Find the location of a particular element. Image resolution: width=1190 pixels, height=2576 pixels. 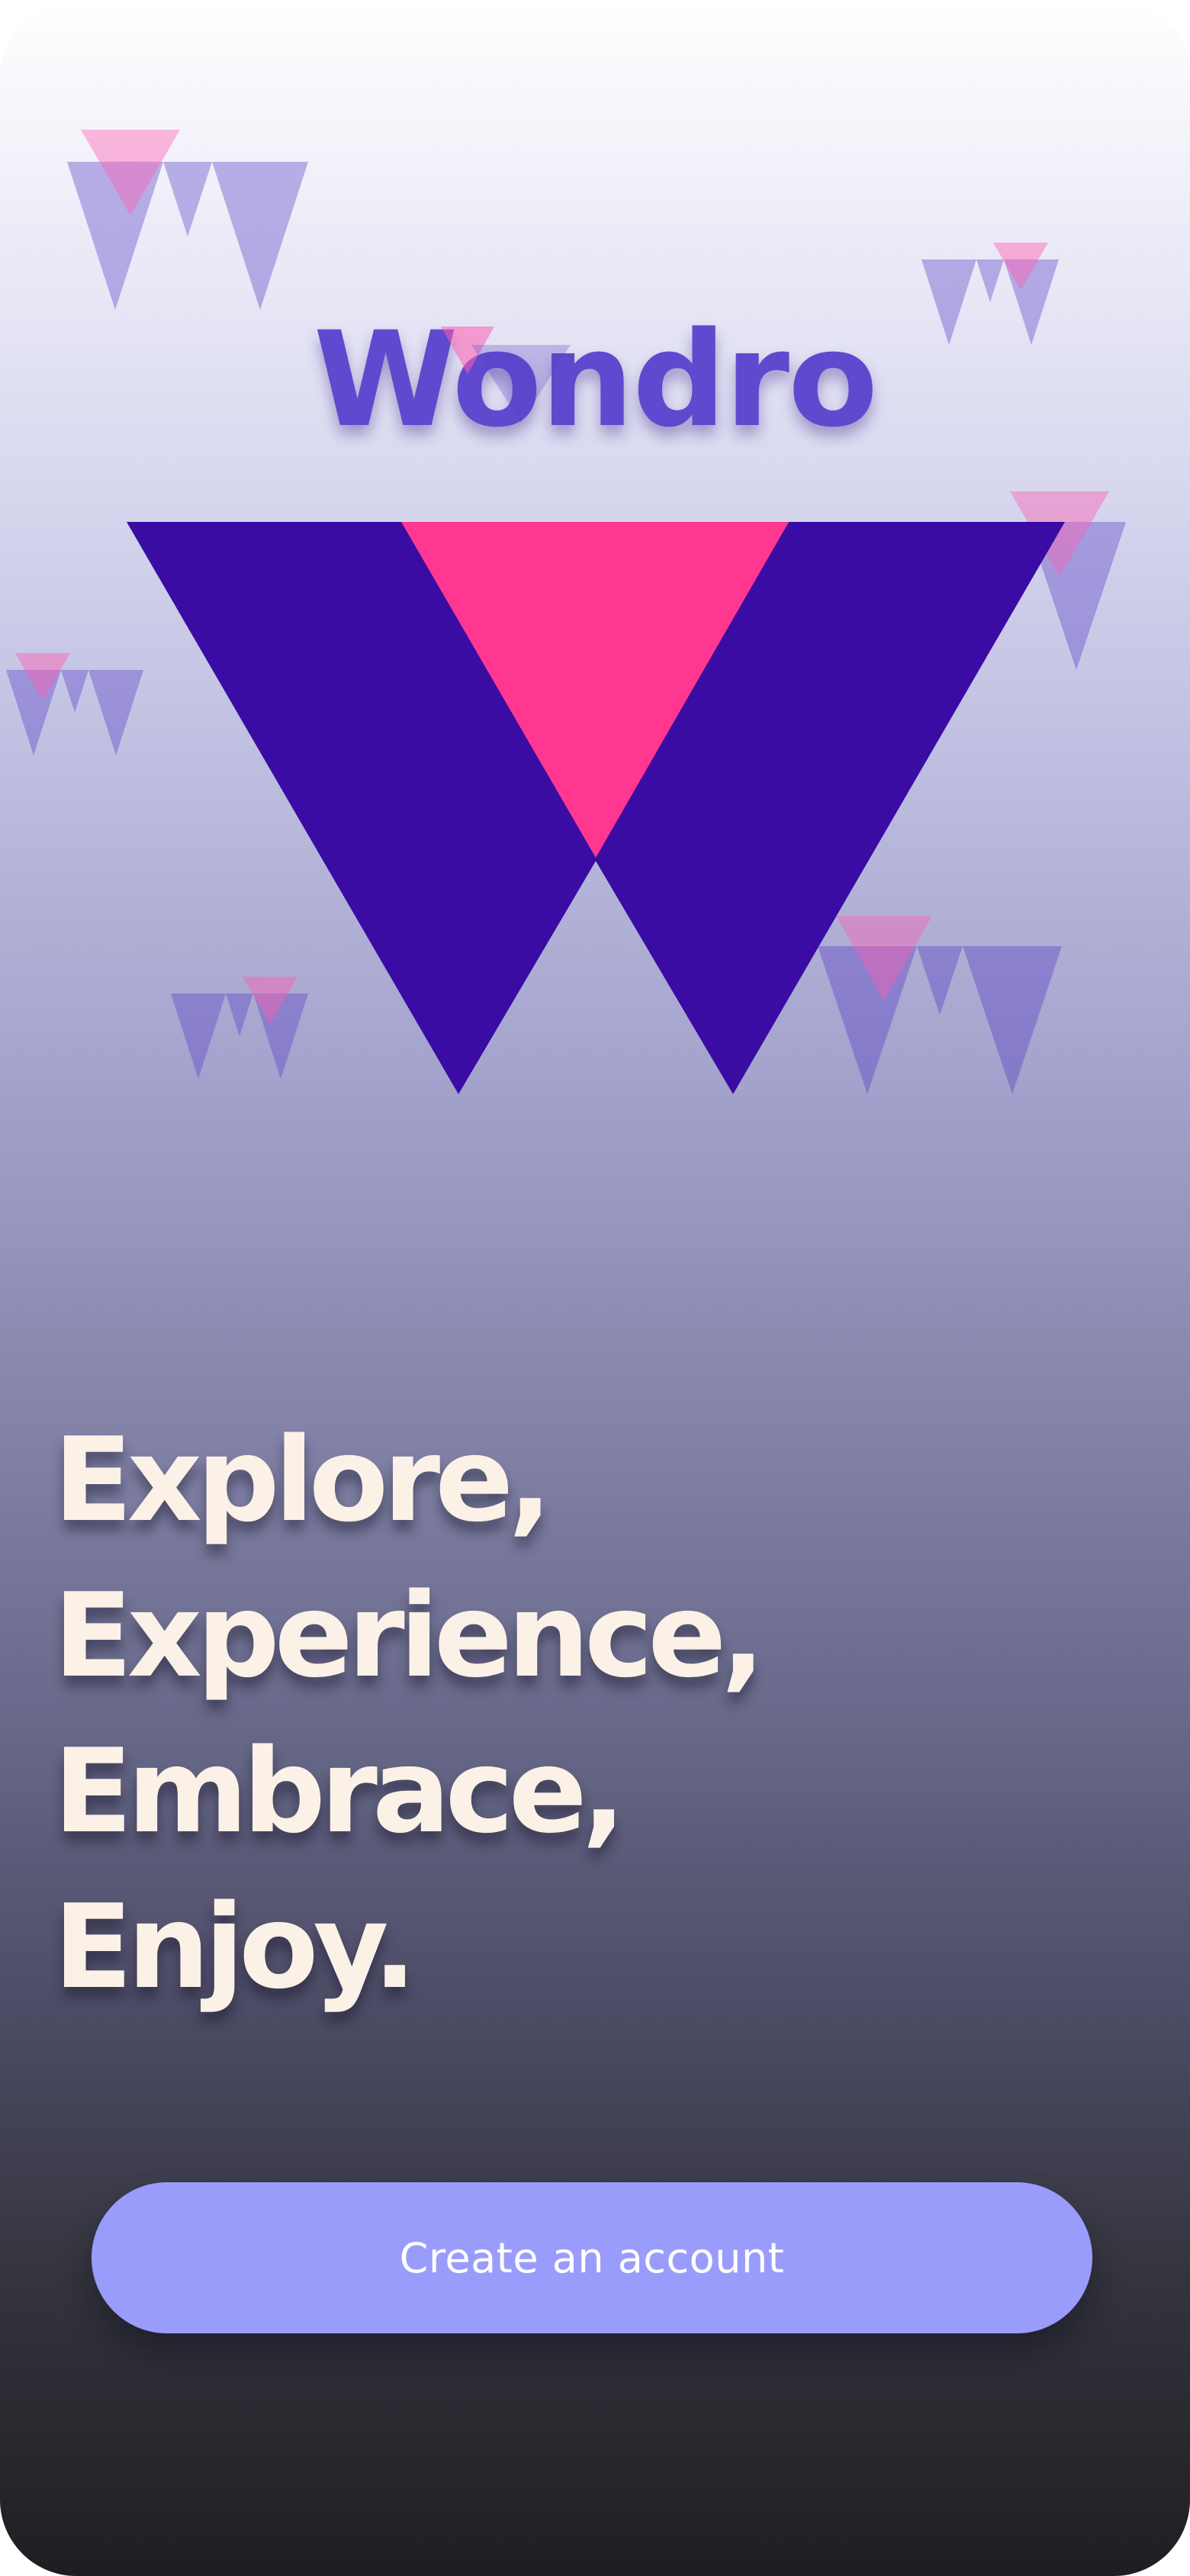

headline-line: Embrace, is located at coordinates (339, 1791).